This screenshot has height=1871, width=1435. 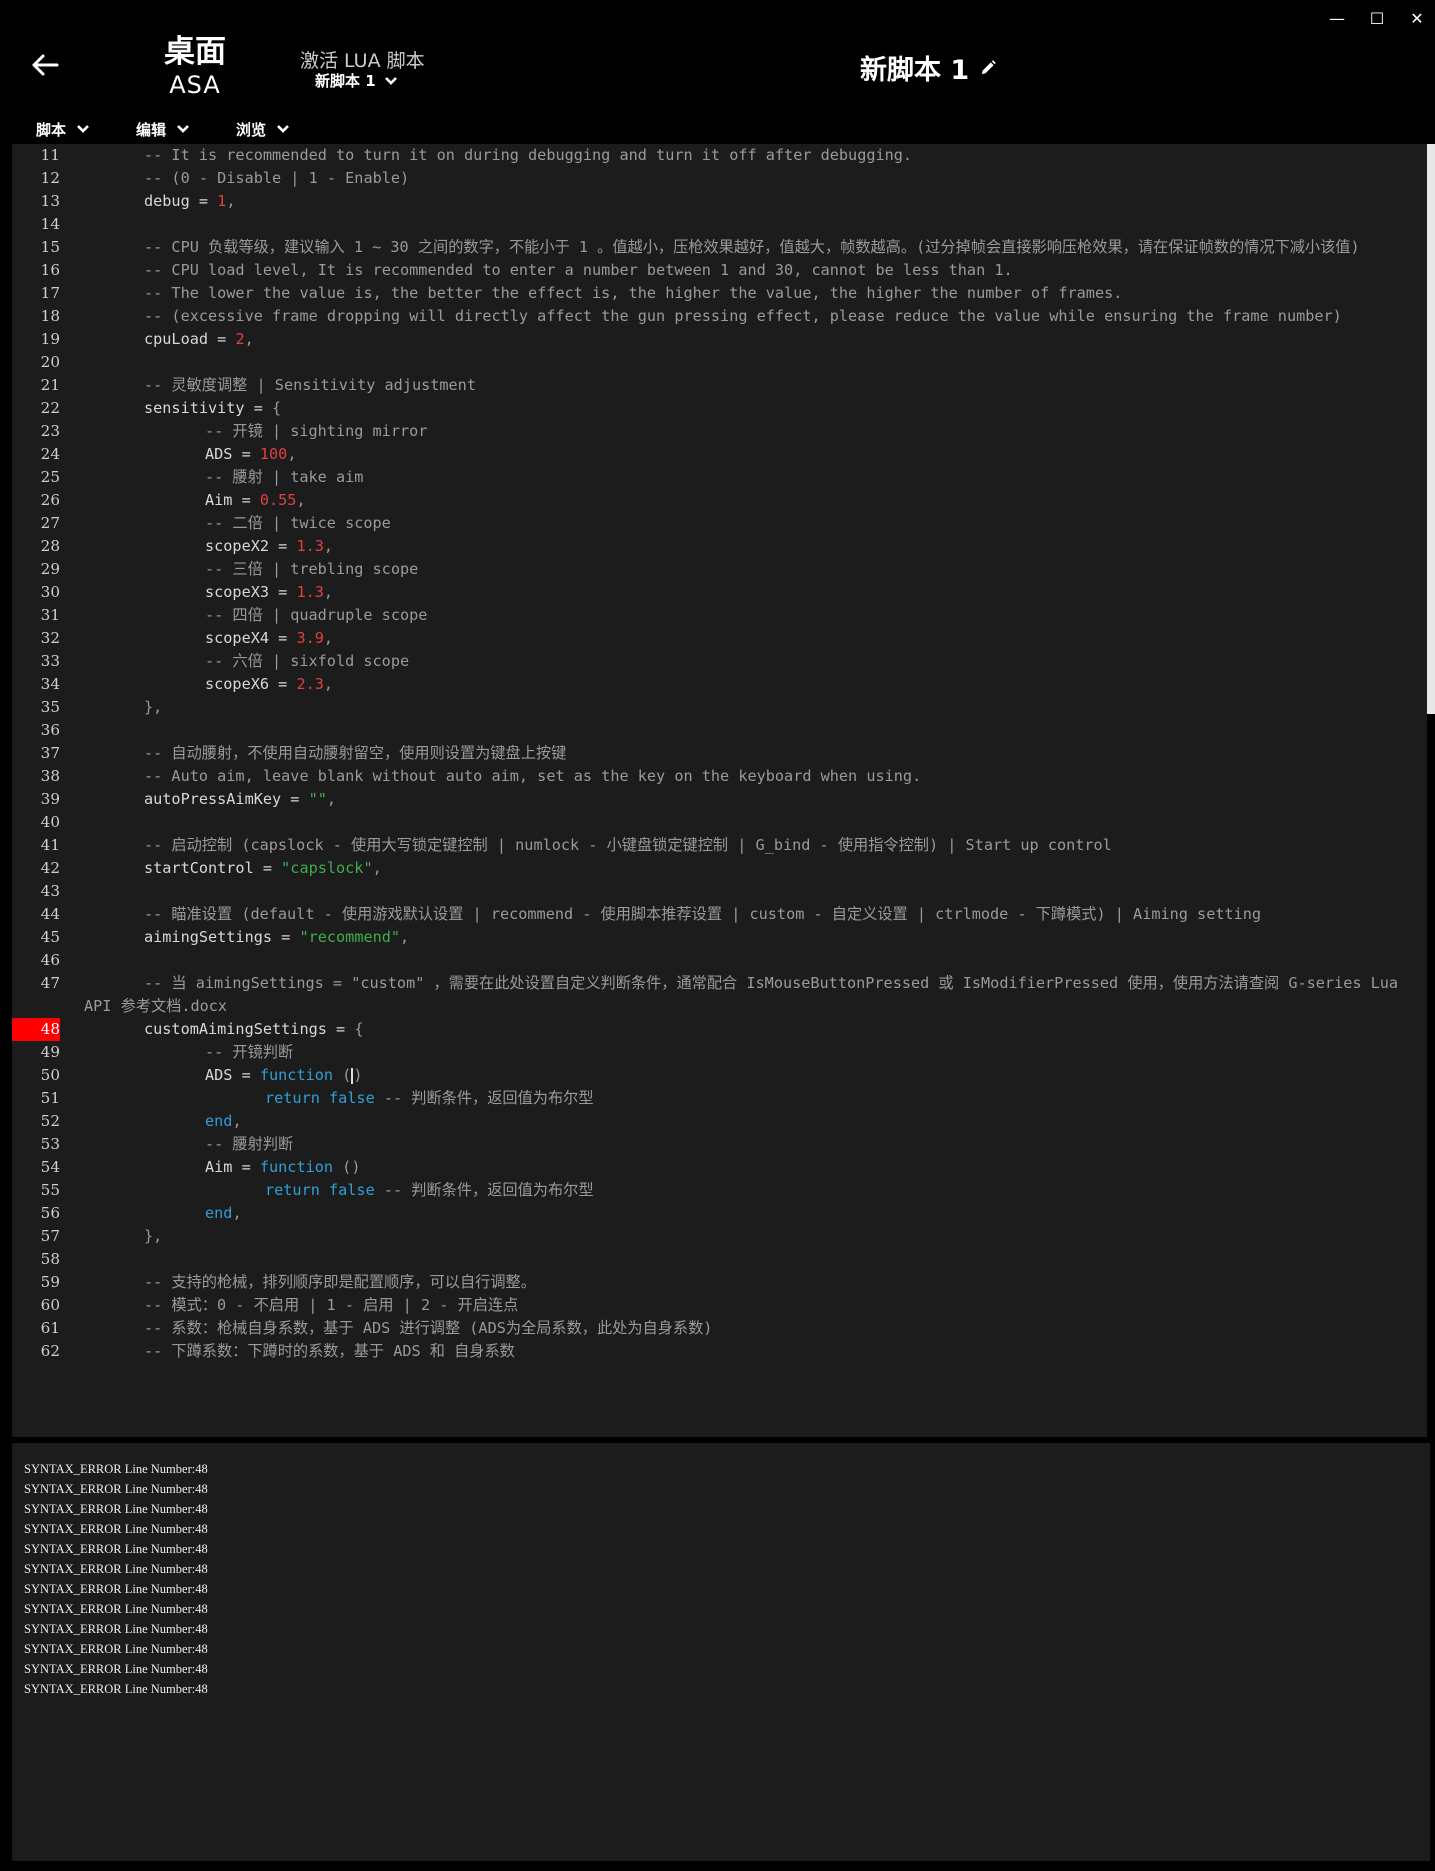 I want to click on close-button: ✕, so click(x=1417, y=18).